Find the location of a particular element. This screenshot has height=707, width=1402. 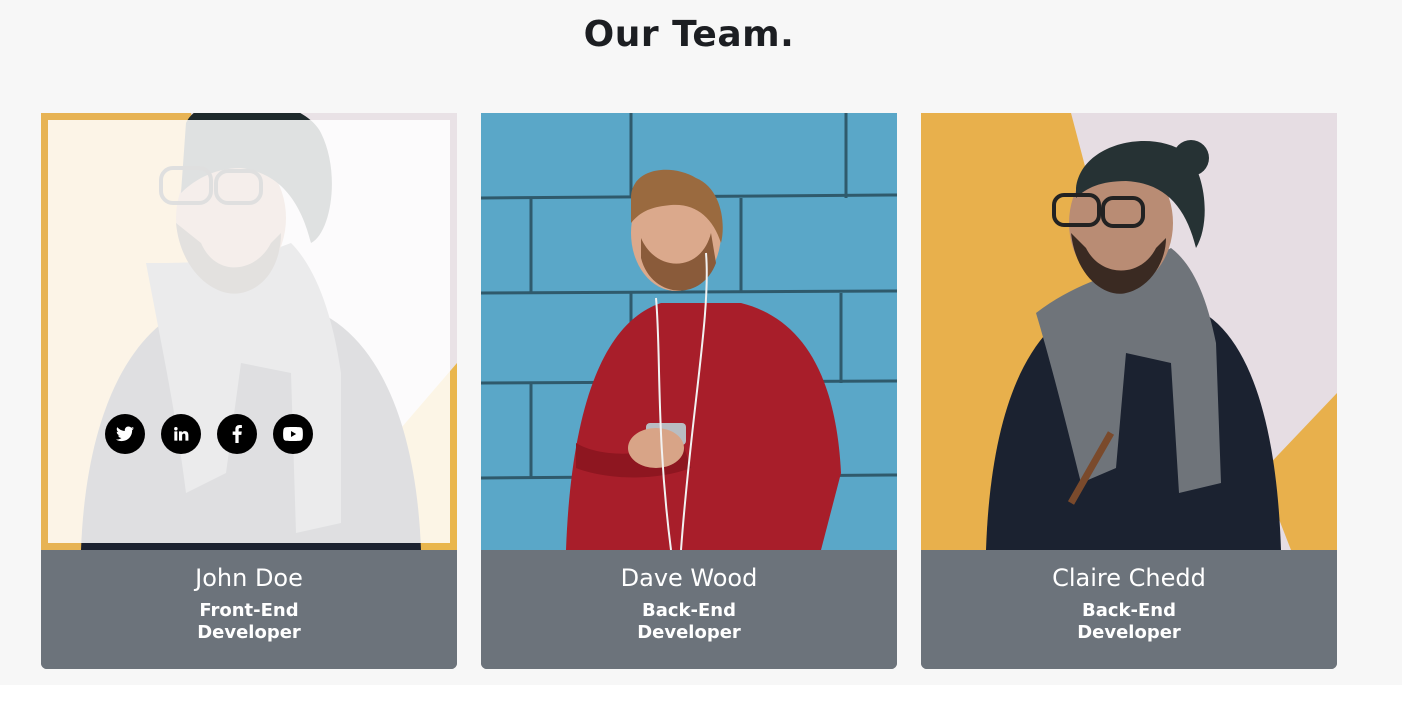

team-card-info: Dave Wood Back-End Developer is located at coordinates (689, 609).